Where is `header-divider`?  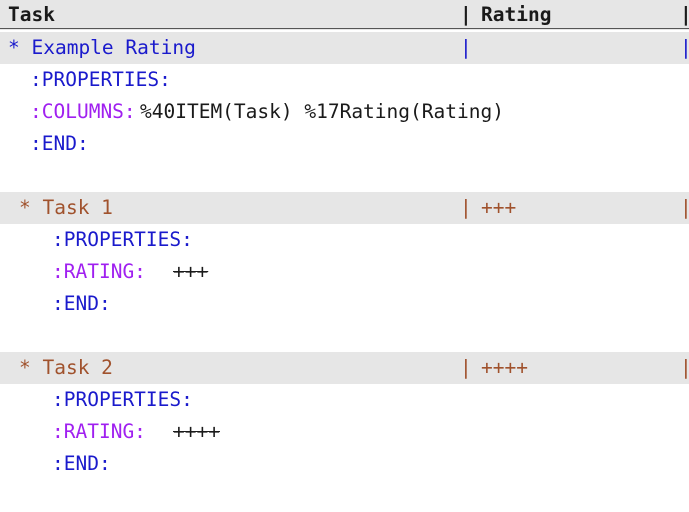 header-divider is located at coordinates (344, 28).